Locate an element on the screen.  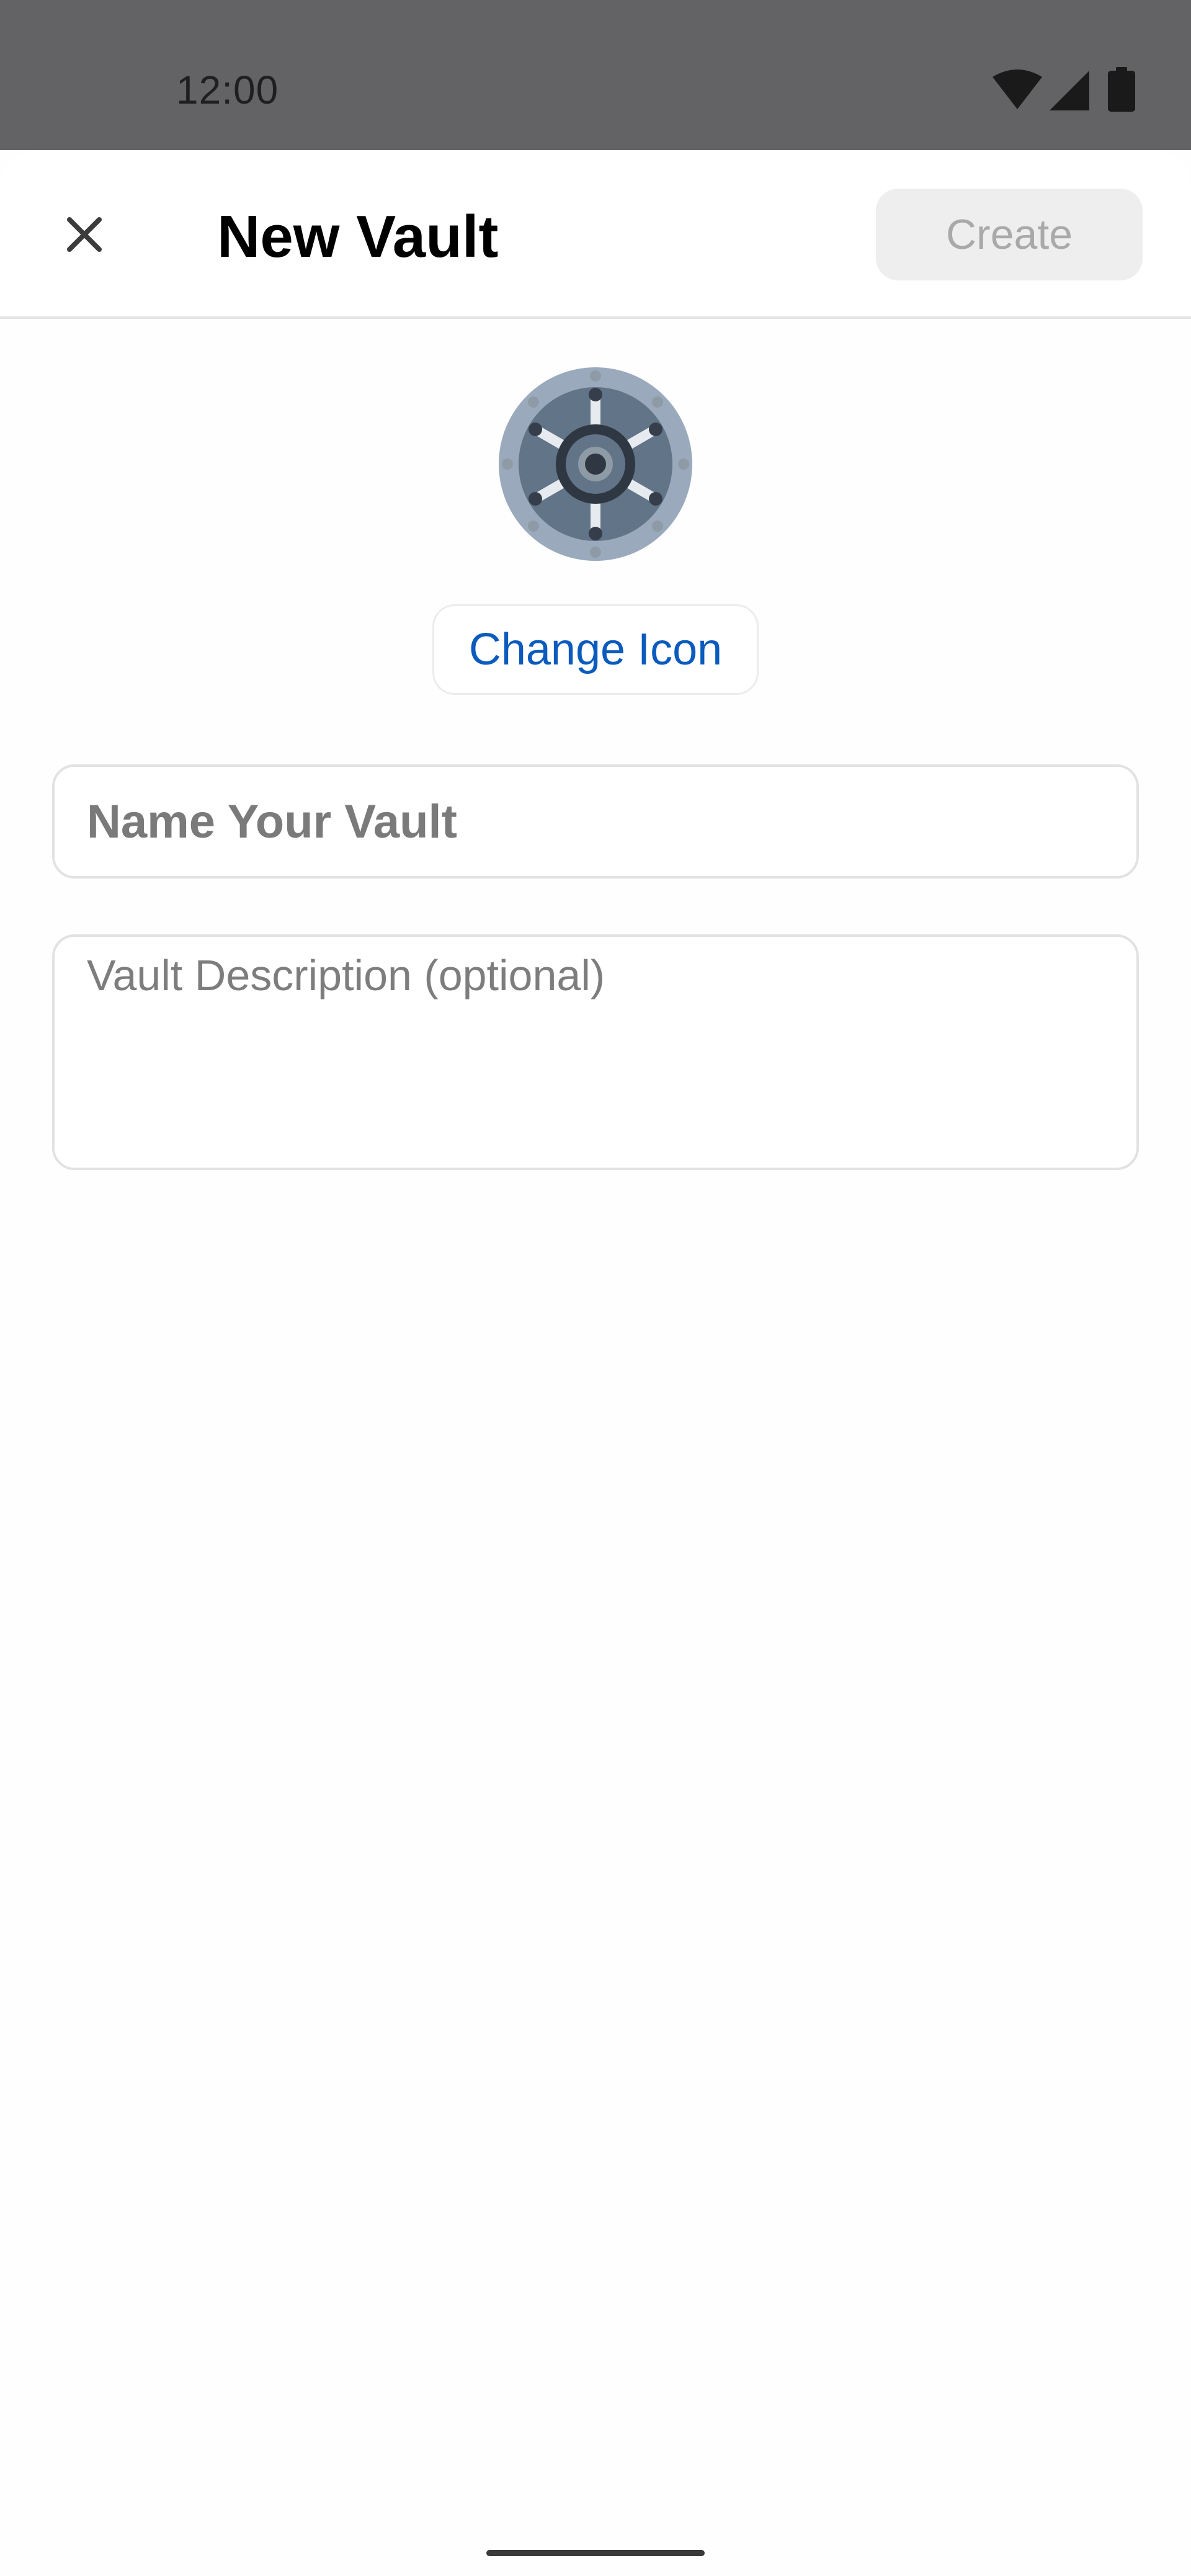
change-icon-button: Change Icon is located at coordinates (595, 649).